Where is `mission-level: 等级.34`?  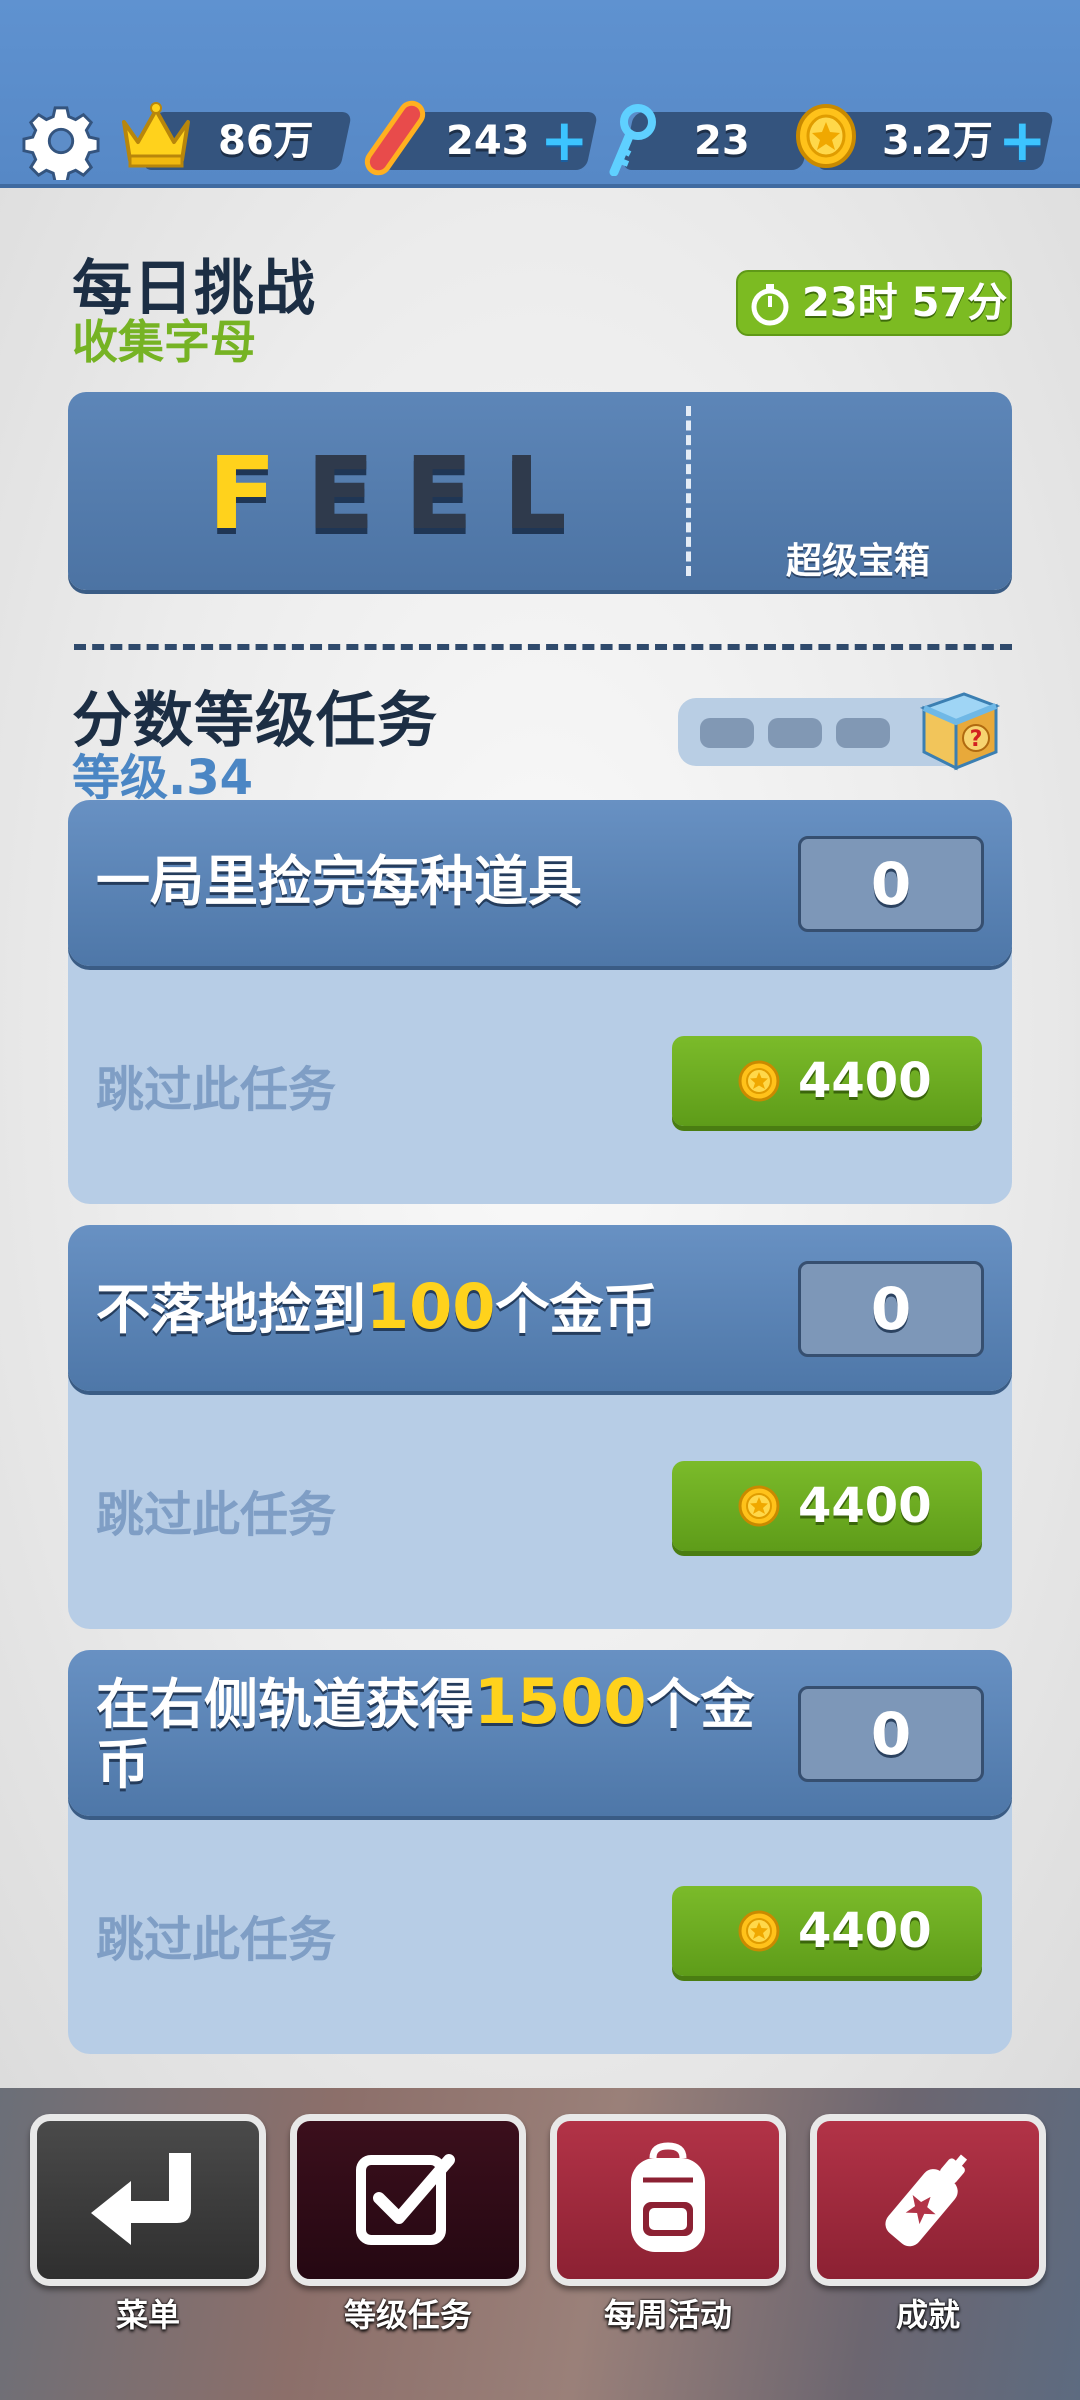
mission-level: 等级.34 is located at coordinates (163, 778).